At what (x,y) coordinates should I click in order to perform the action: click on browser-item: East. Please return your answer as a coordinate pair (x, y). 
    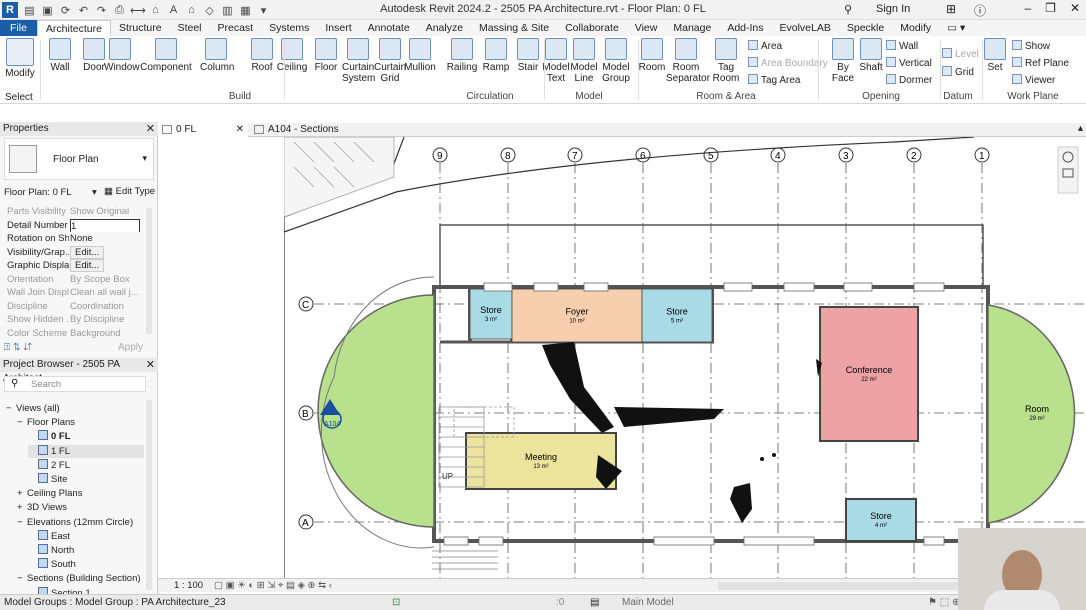
    Looking at the image, I should click on (49, 536).